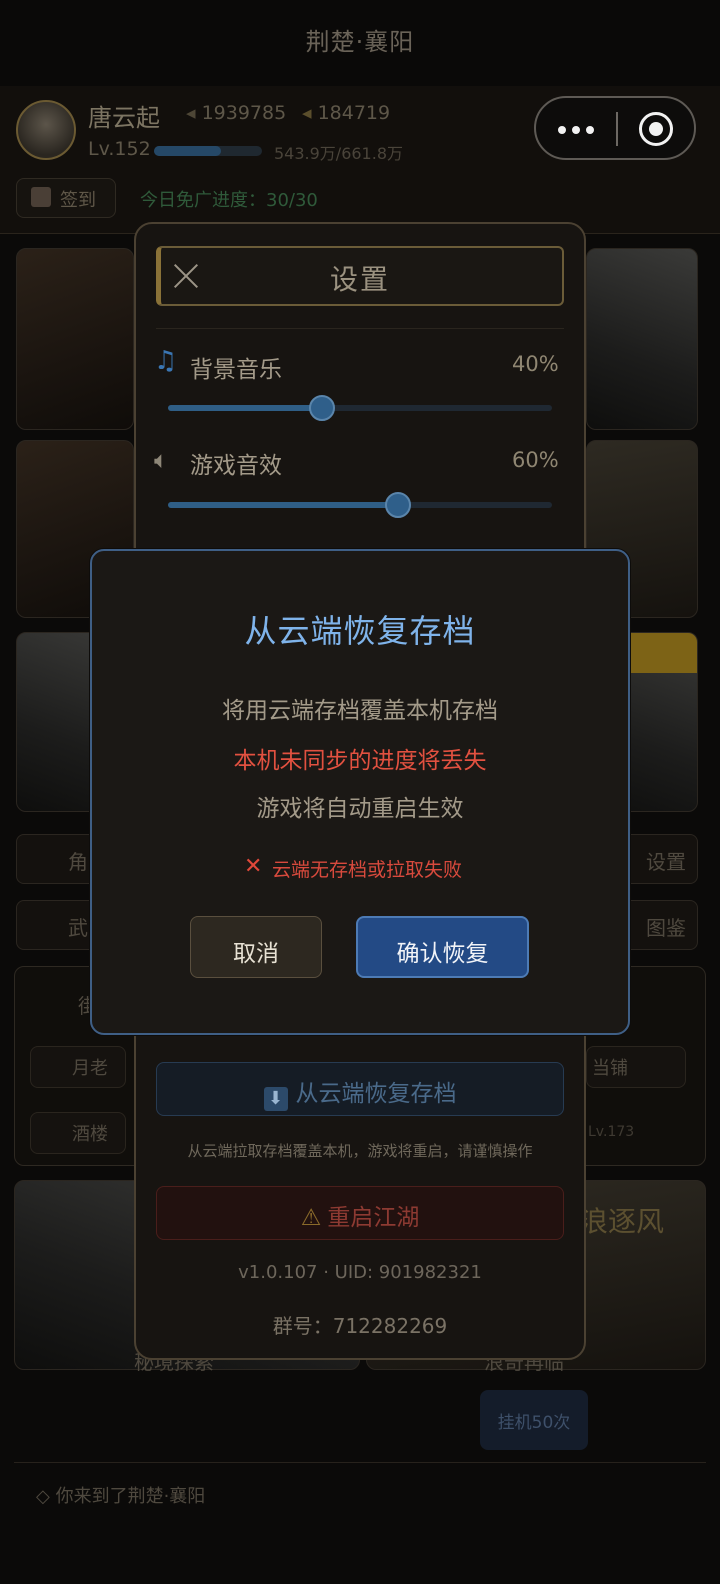  I want to click on ingot-count: ◂ 184719, so click(346, 113).